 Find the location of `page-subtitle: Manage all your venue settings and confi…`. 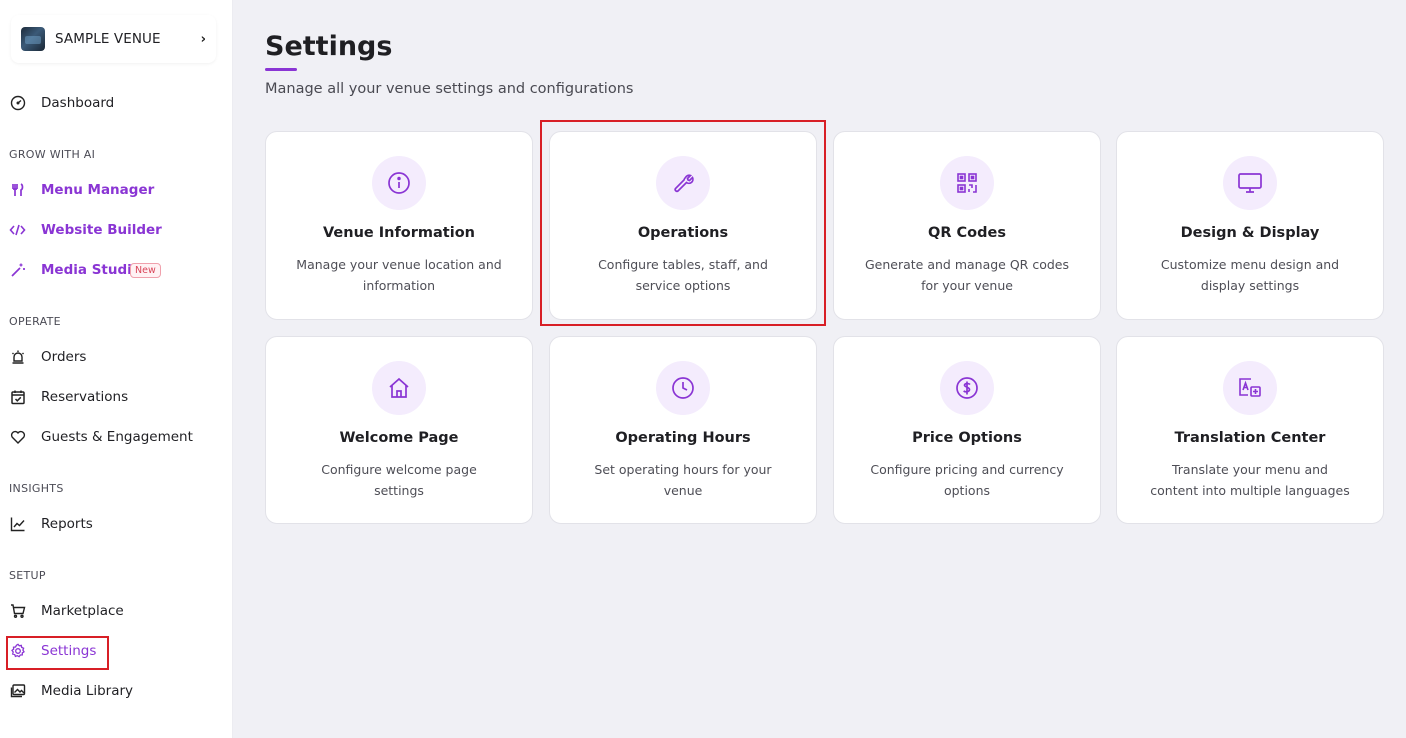

page-subtitle: Manage all your venue settings and confi… is located at coordinates (449, 89).